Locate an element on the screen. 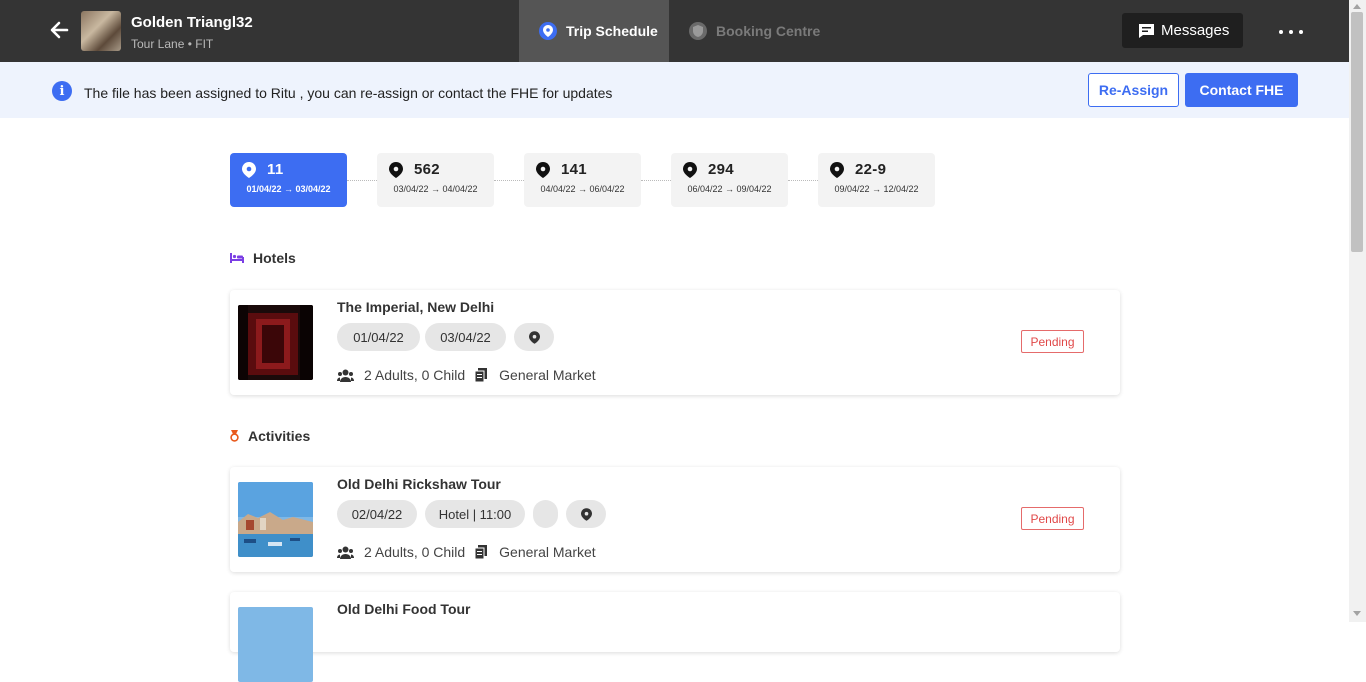 The width and height of the screenshot is (1366, 682). destination-step: 294 06/04/22 → 09/04/22 is located at coordinates (729, 180).